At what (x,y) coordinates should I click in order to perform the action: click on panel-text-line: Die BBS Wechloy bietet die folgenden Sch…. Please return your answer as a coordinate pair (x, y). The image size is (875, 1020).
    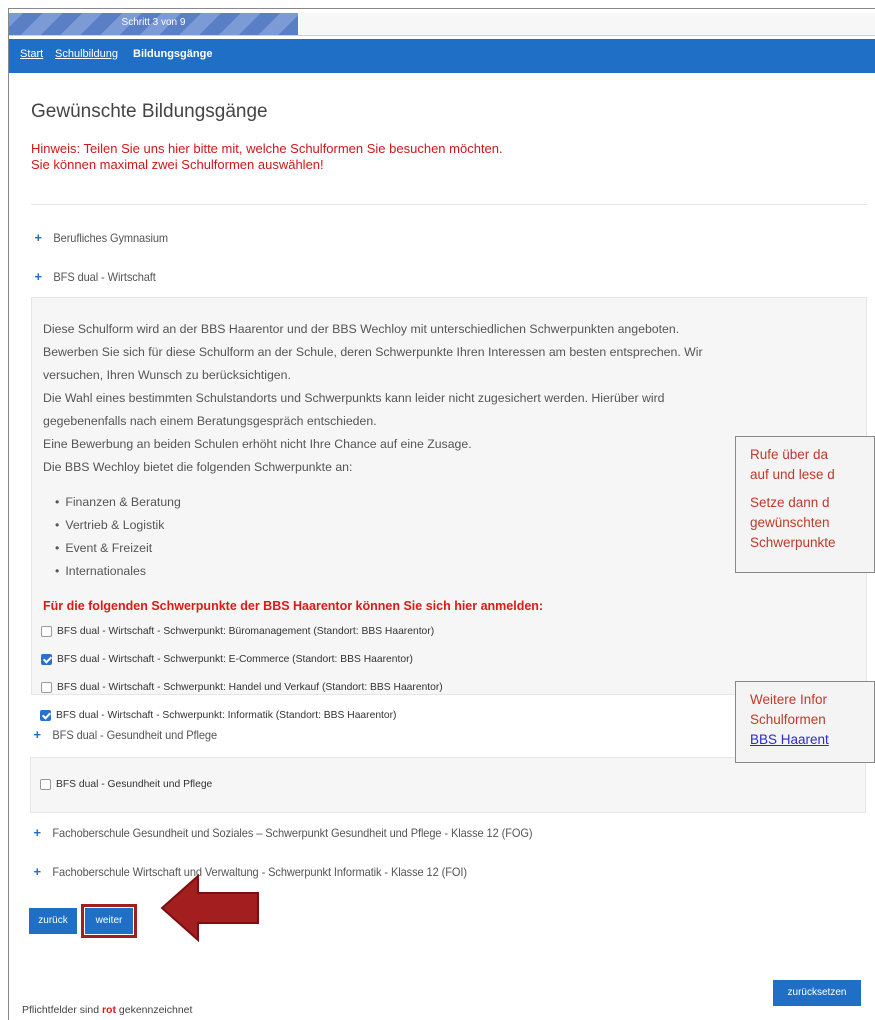
    Looking at the image, I should click on (198, 467).